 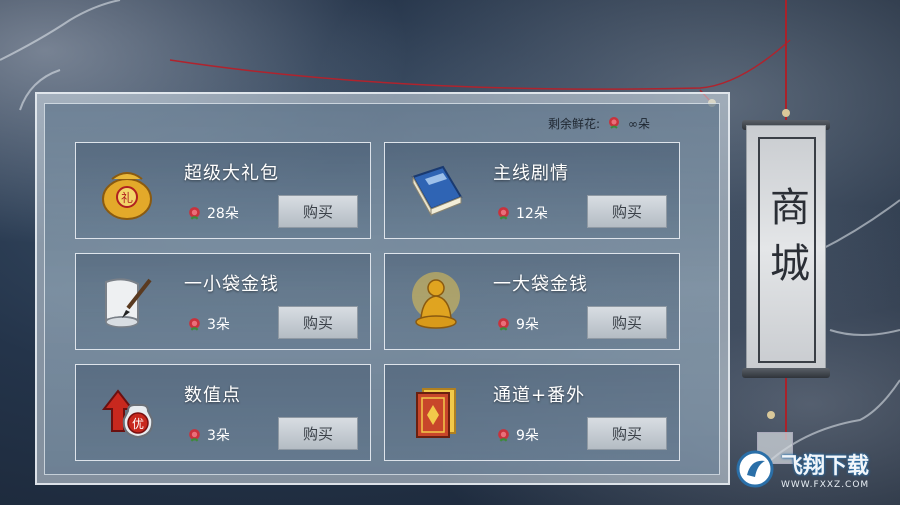 What do you see at coordinates (212, 395) in the screenshot?
I see `item-name: 数值点` at bounding box center [212, 395].